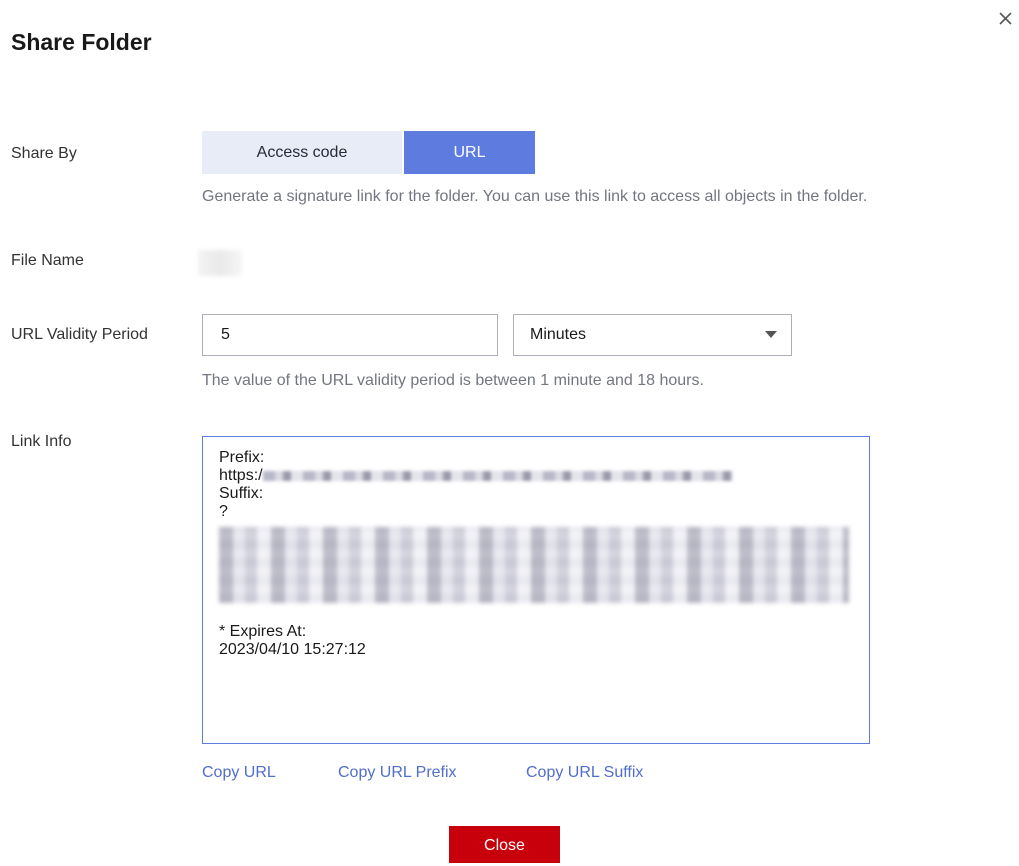 The height and width of the screenshot is (866, 1019). Describe the element at coordinates (302, 152) in the screenshot. I see `access-code-option: Access code` at that location.